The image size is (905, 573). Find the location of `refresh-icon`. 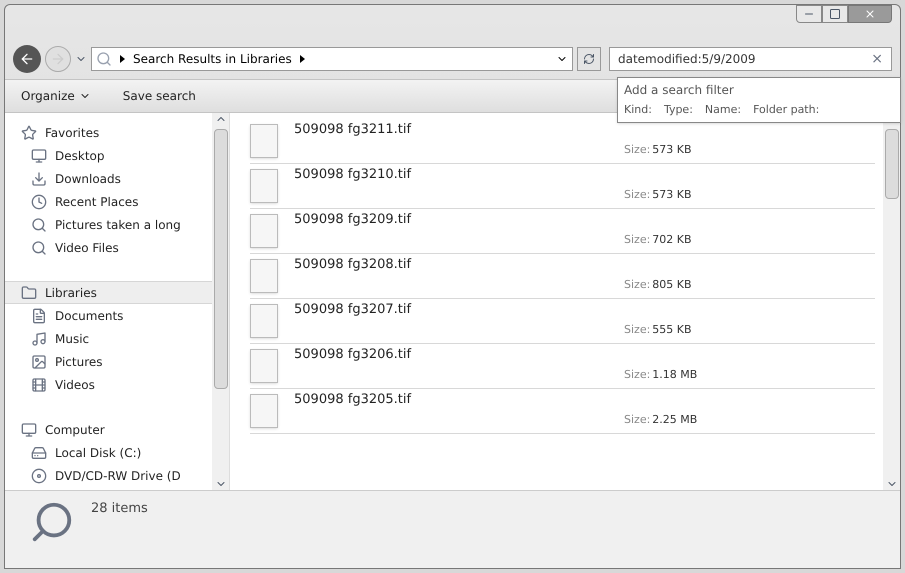

refresh-icon is located at coordinates (589, 59).